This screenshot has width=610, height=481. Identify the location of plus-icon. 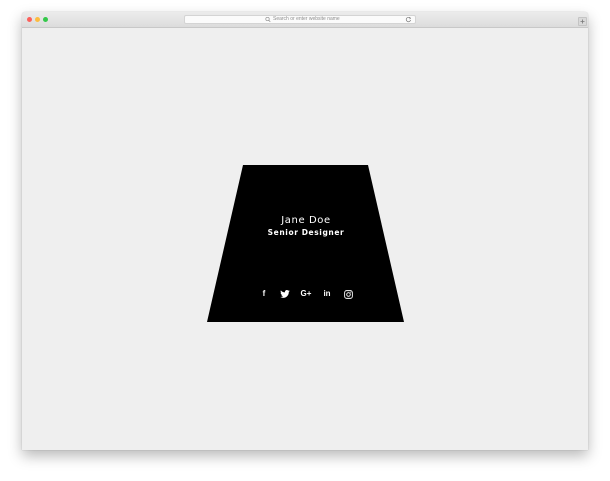
(582, 21).